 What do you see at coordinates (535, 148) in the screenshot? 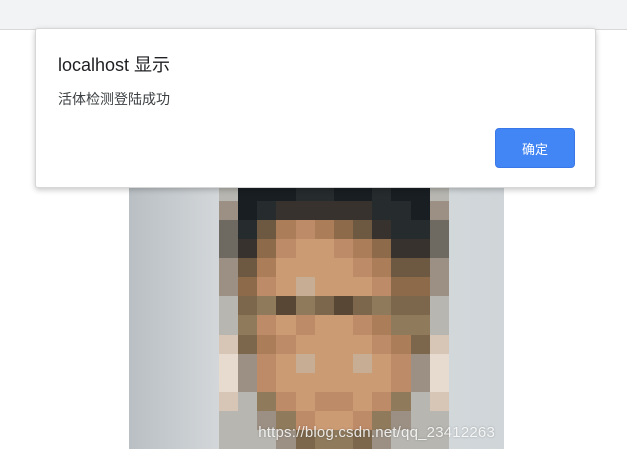
I see `ok-button: 确定` at bounding box center [535, 148].